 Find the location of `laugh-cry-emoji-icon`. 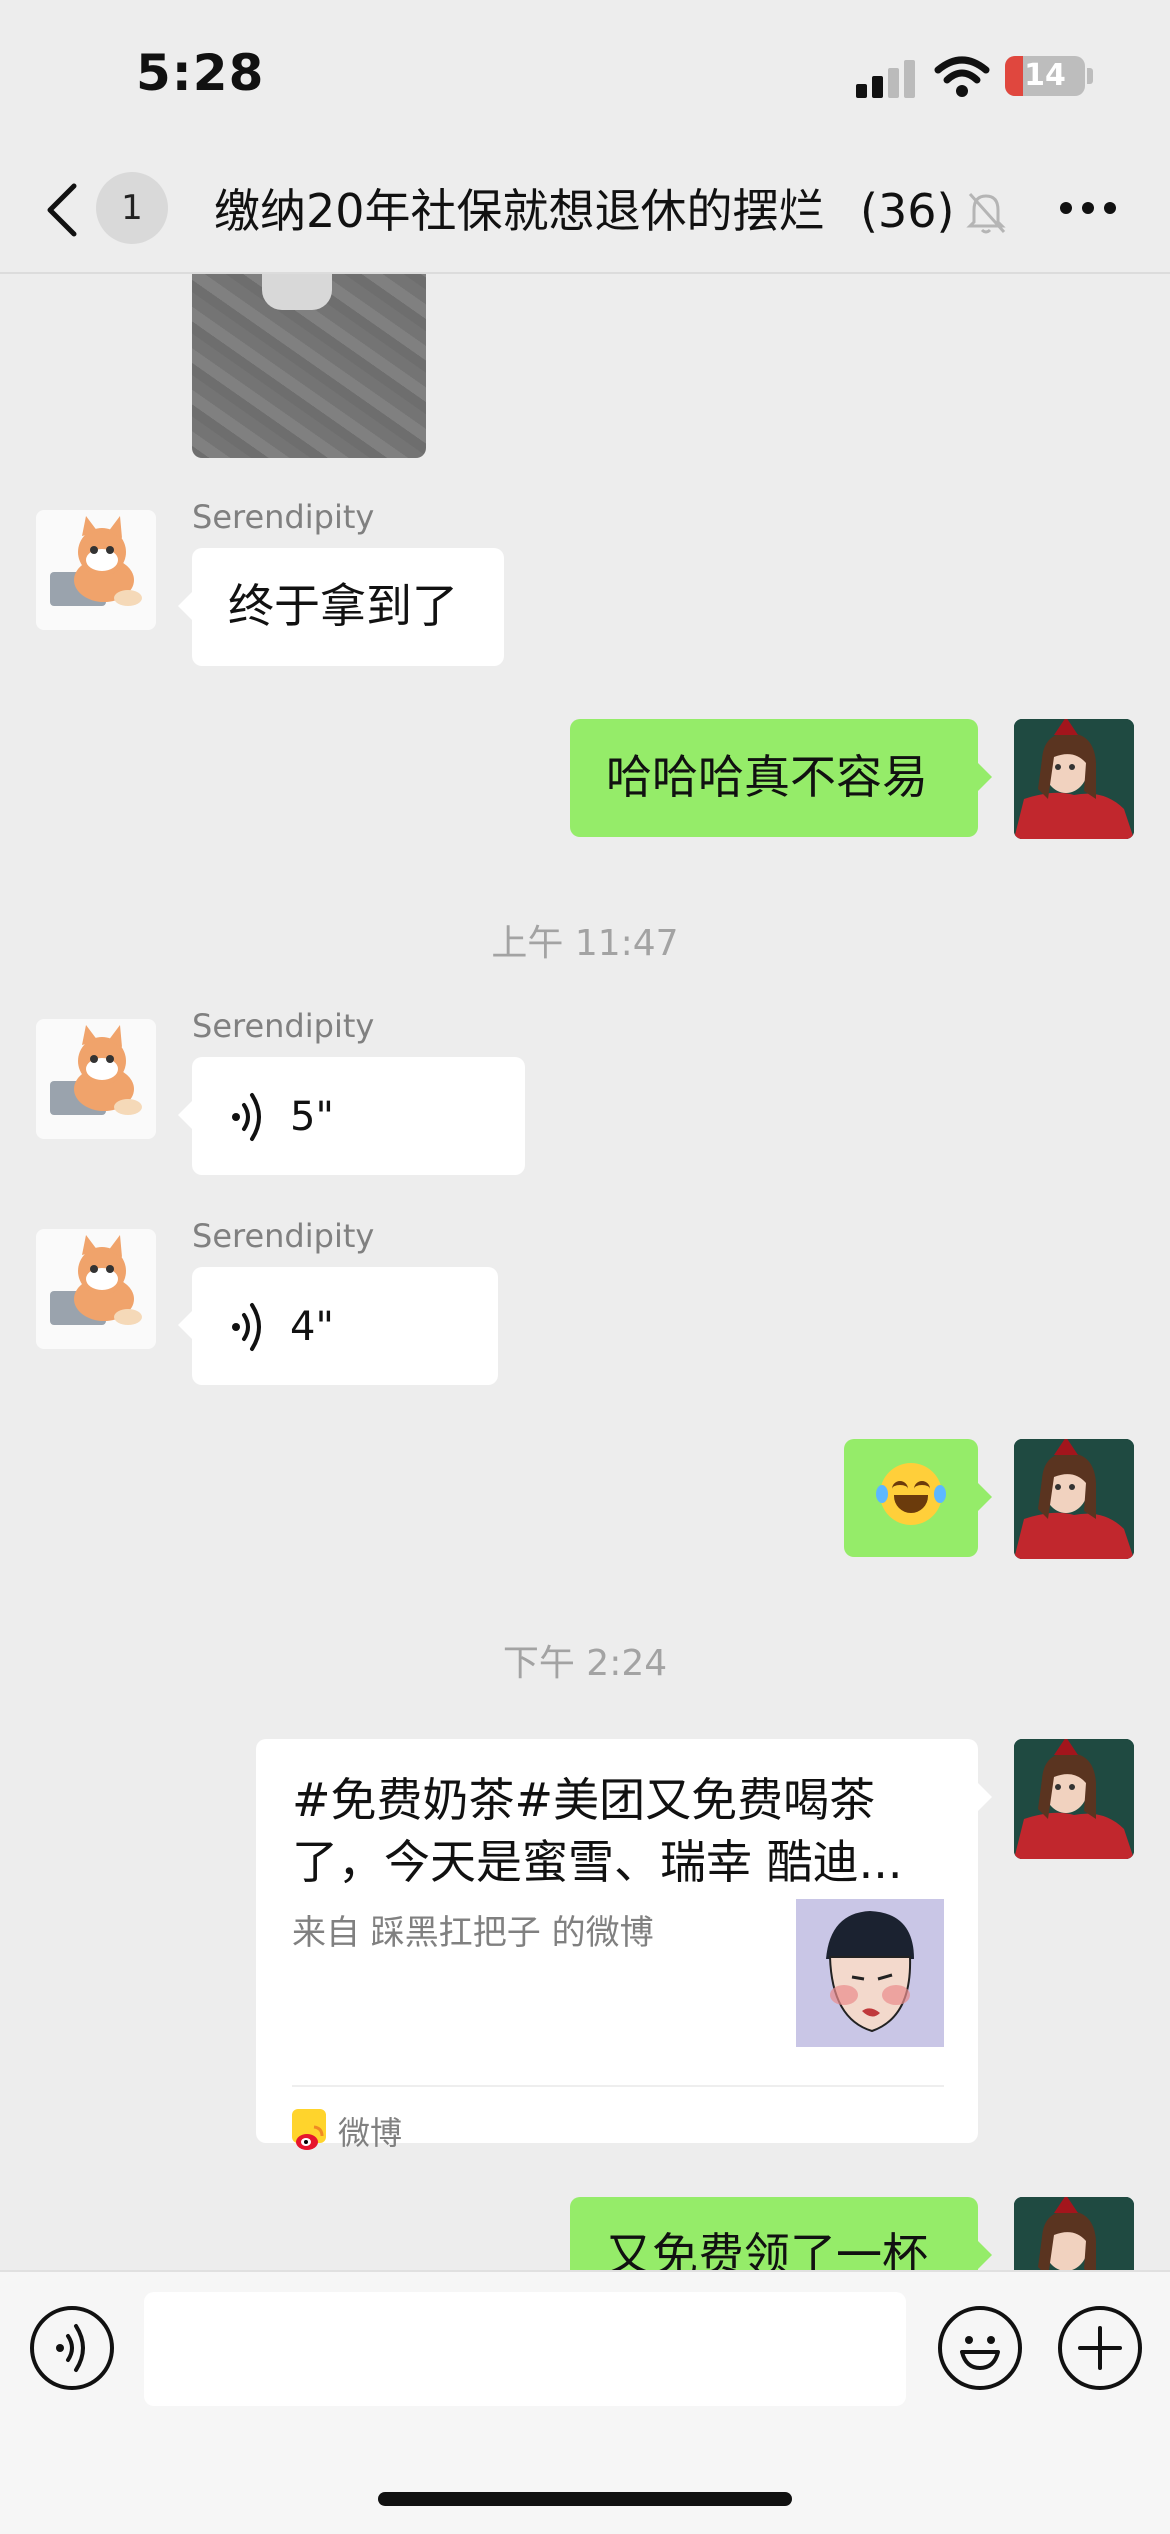

laugh-cry-emoji-icon is located at coordinates (911, 1494).